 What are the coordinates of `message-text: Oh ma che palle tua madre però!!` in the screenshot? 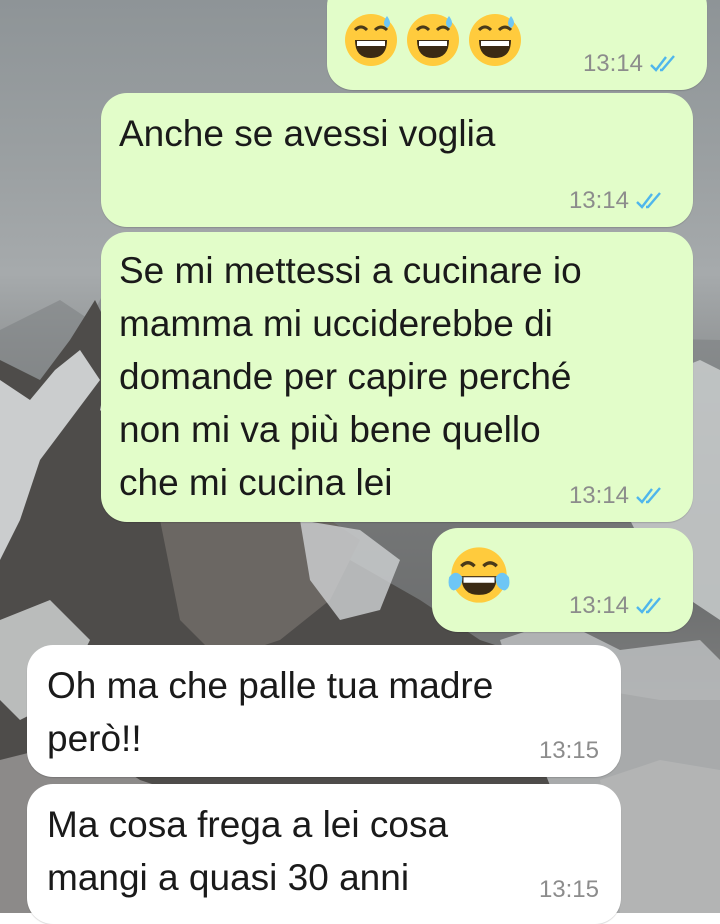 It's located at (270, 712).